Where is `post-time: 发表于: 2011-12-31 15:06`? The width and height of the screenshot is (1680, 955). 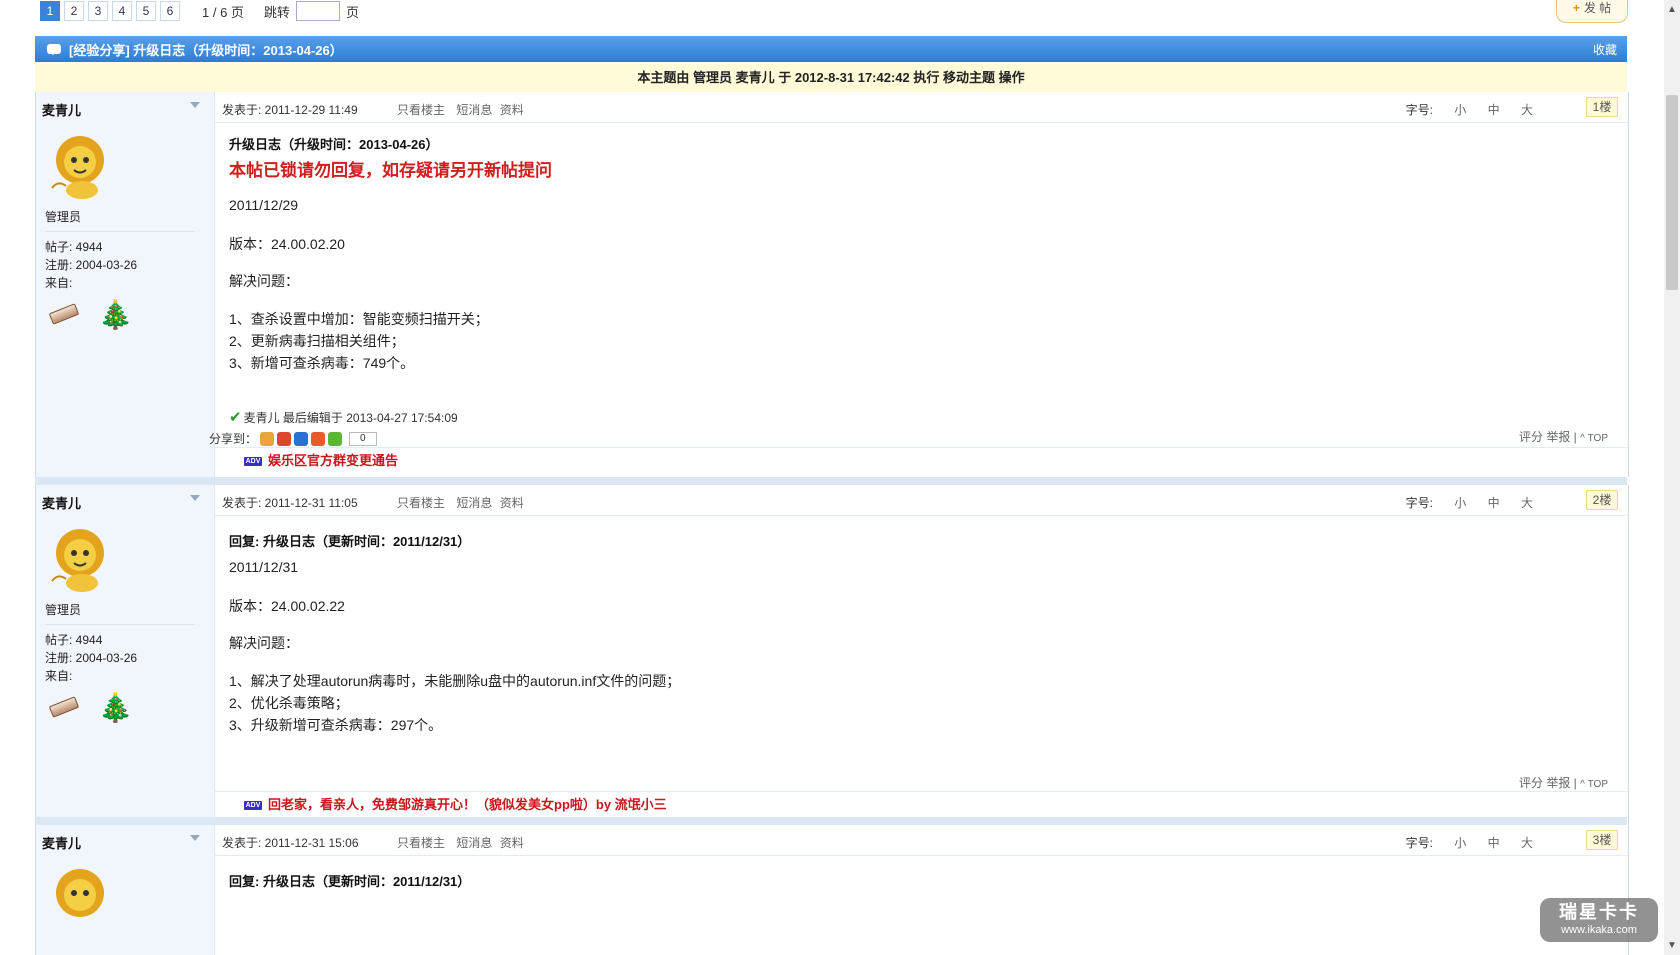 post-time: 发表于: 2011-12-31 15:06 is located at coordinates (290, 843).